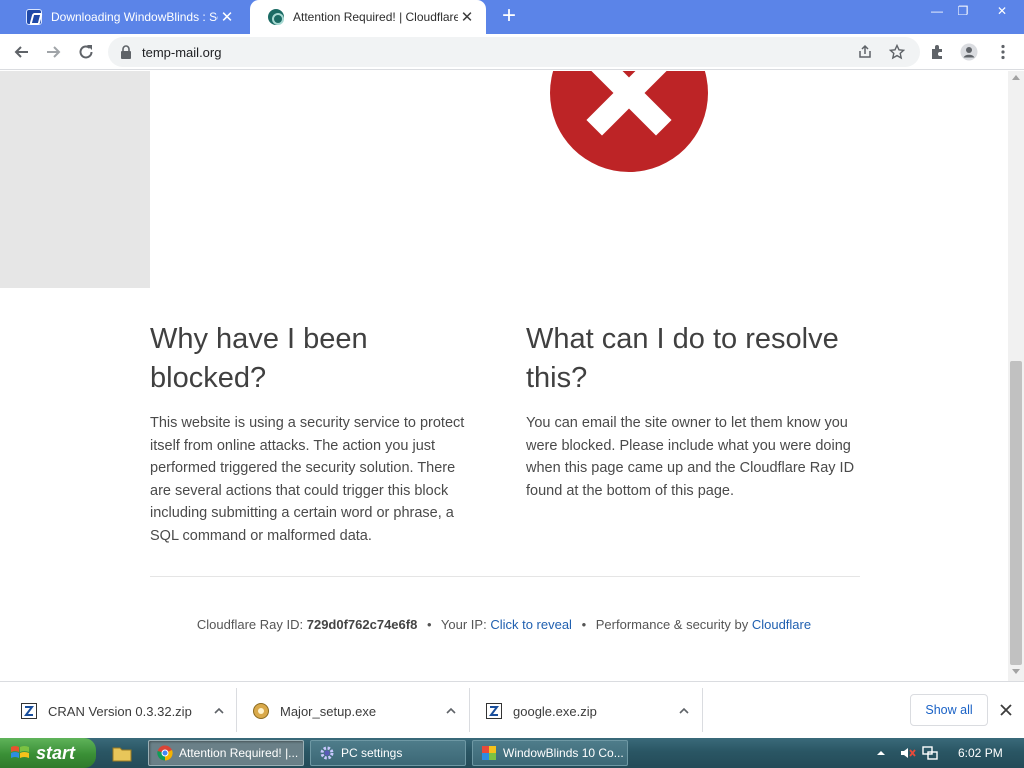  What do you see at coordinates (20, 752) in the screenshot?
I see `windows-logo-icon` at bounding box center [20, 752].